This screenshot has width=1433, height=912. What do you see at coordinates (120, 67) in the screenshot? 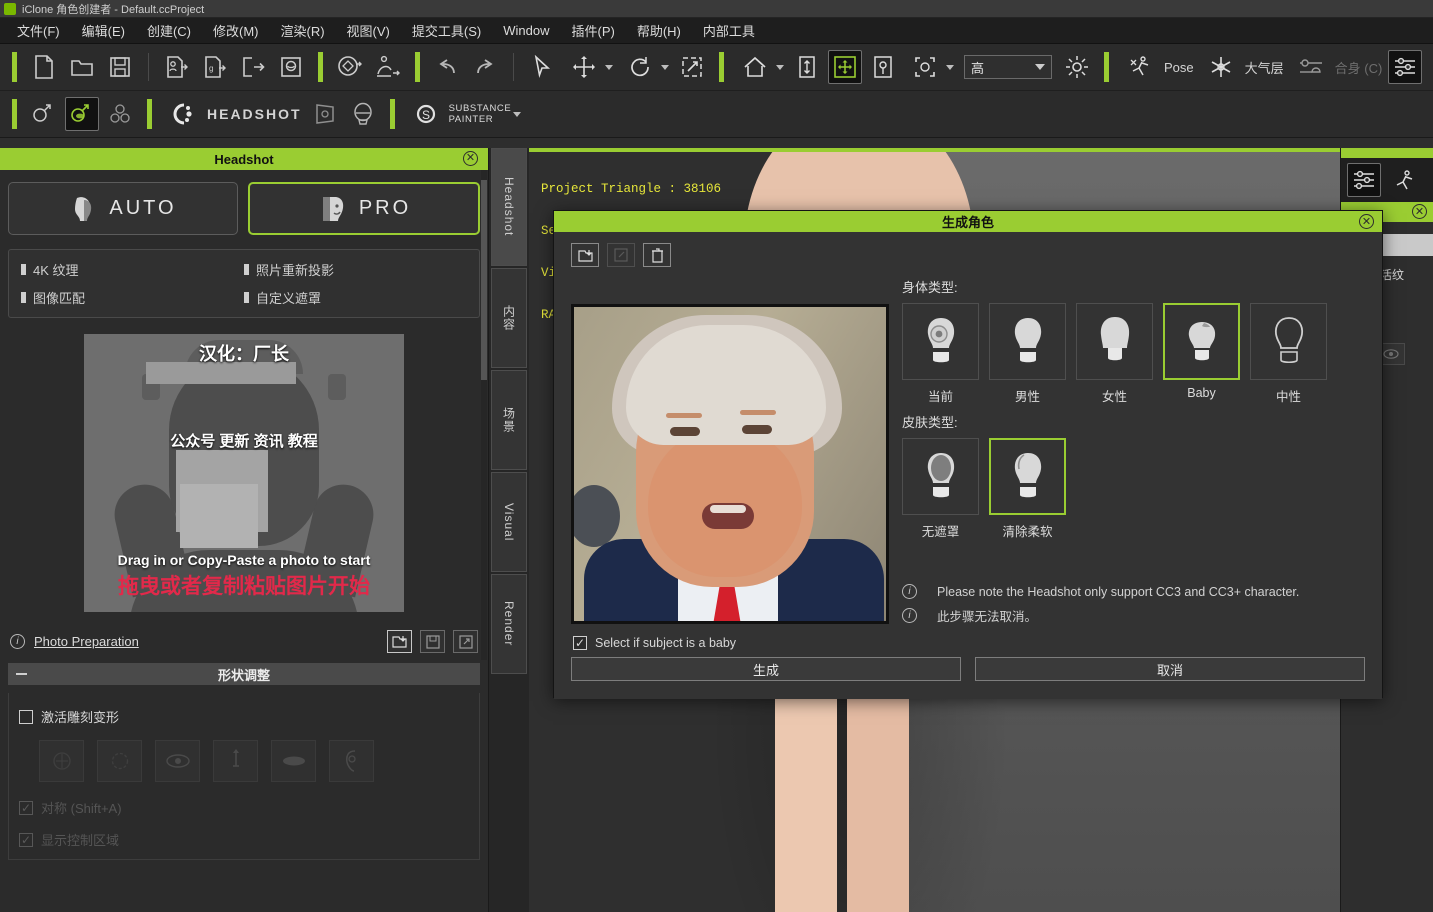
I see `save-project-button` at bounding box center [120, 67].